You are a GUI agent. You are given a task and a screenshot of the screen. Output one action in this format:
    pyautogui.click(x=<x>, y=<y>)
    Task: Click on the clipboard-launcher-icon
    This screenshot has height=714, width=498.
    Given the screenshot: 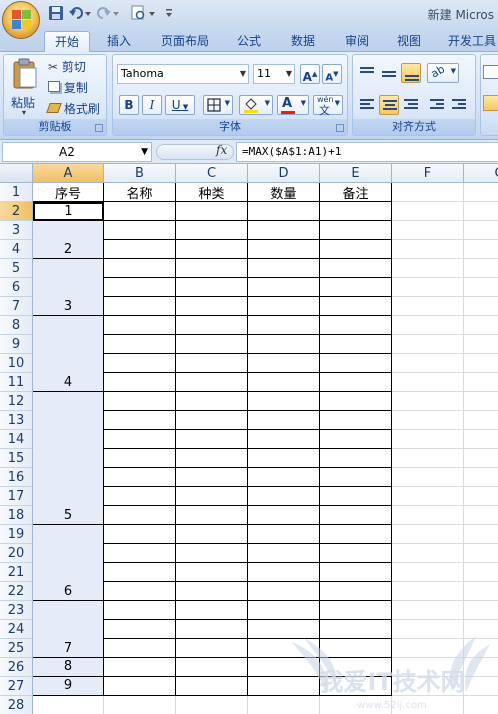 What is the action you would take?
    pyautogui.click(x=99, y=128)
    